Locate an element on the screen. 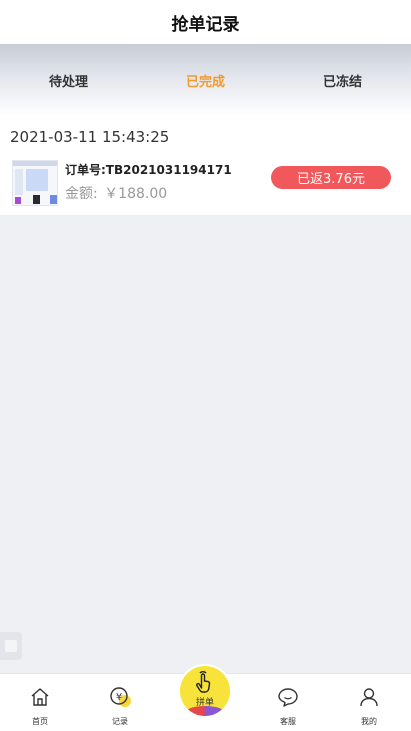 The image size is (411, 731). nav-item-records: ¥ 记录 is located at coordinates (120, 702).